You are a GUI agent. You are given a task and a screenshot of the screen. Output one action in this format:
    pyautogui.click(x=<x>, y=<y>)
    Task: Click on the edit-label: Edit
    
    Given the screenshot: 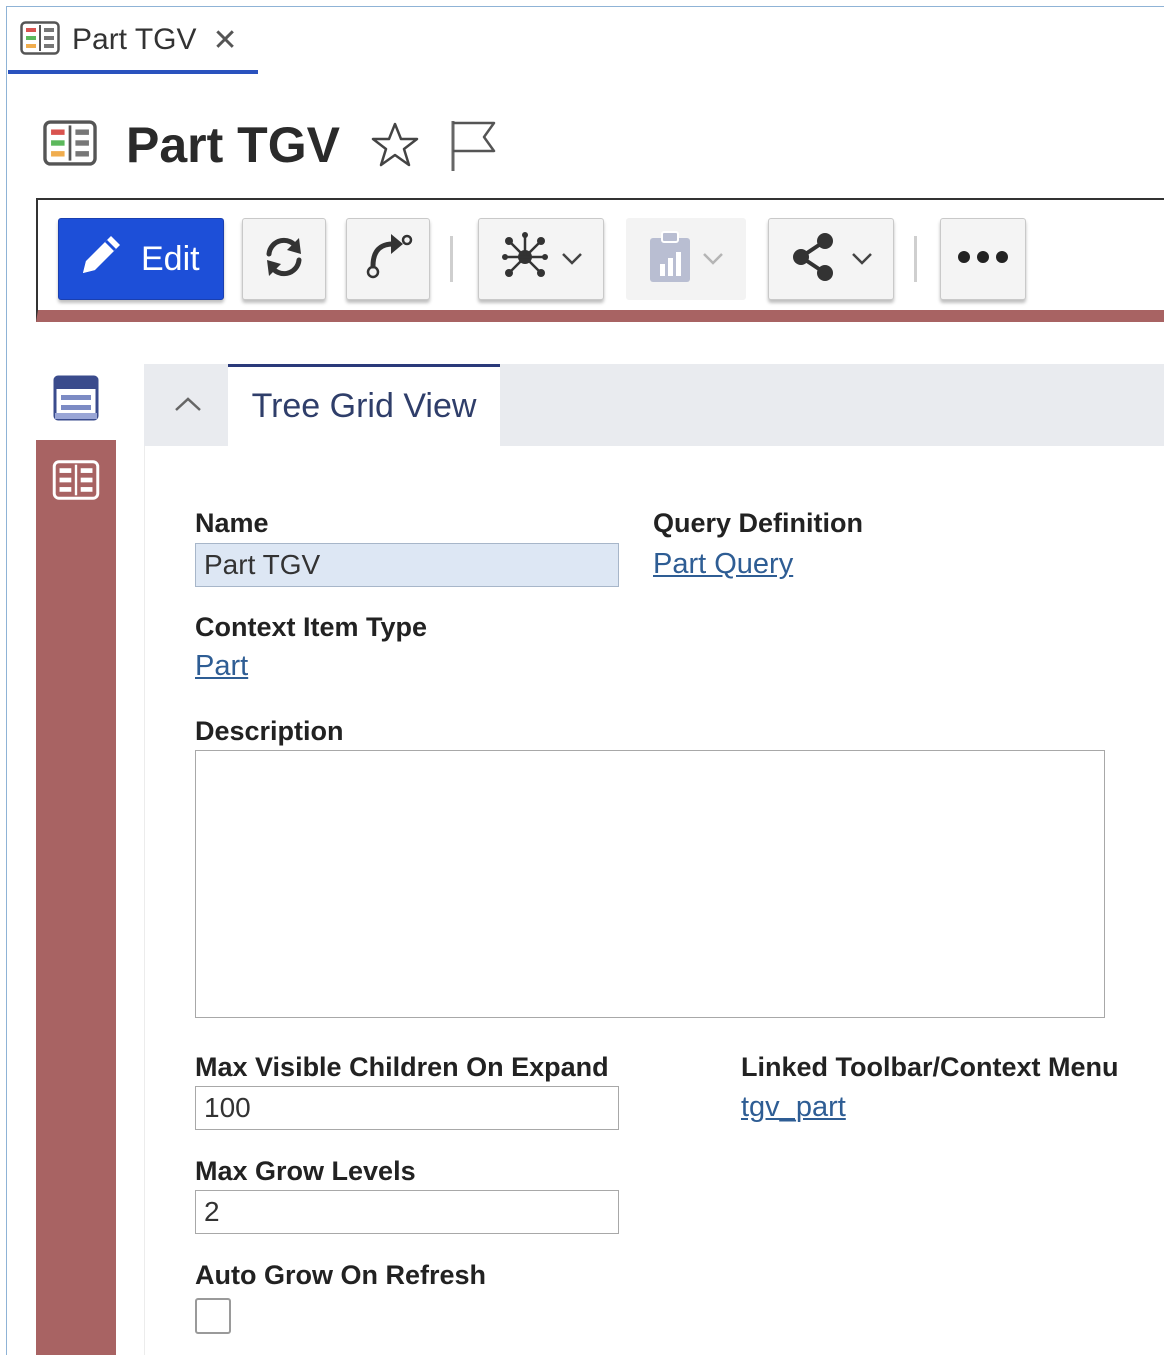 What is the action you would take?
    pyautogui.click(x=170, y=258)
    